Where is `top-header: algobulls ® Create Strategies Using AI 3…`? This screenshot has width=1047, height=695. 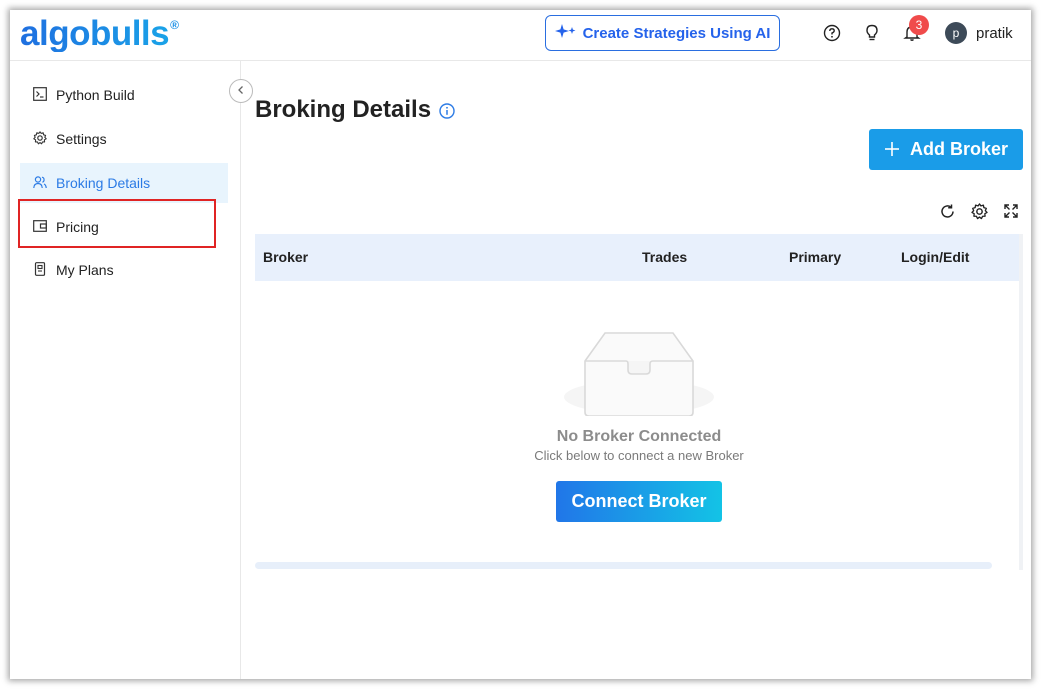 top-header: algobulls ® Create Strategies Using AI 3… is located at coordinates (520, 35).